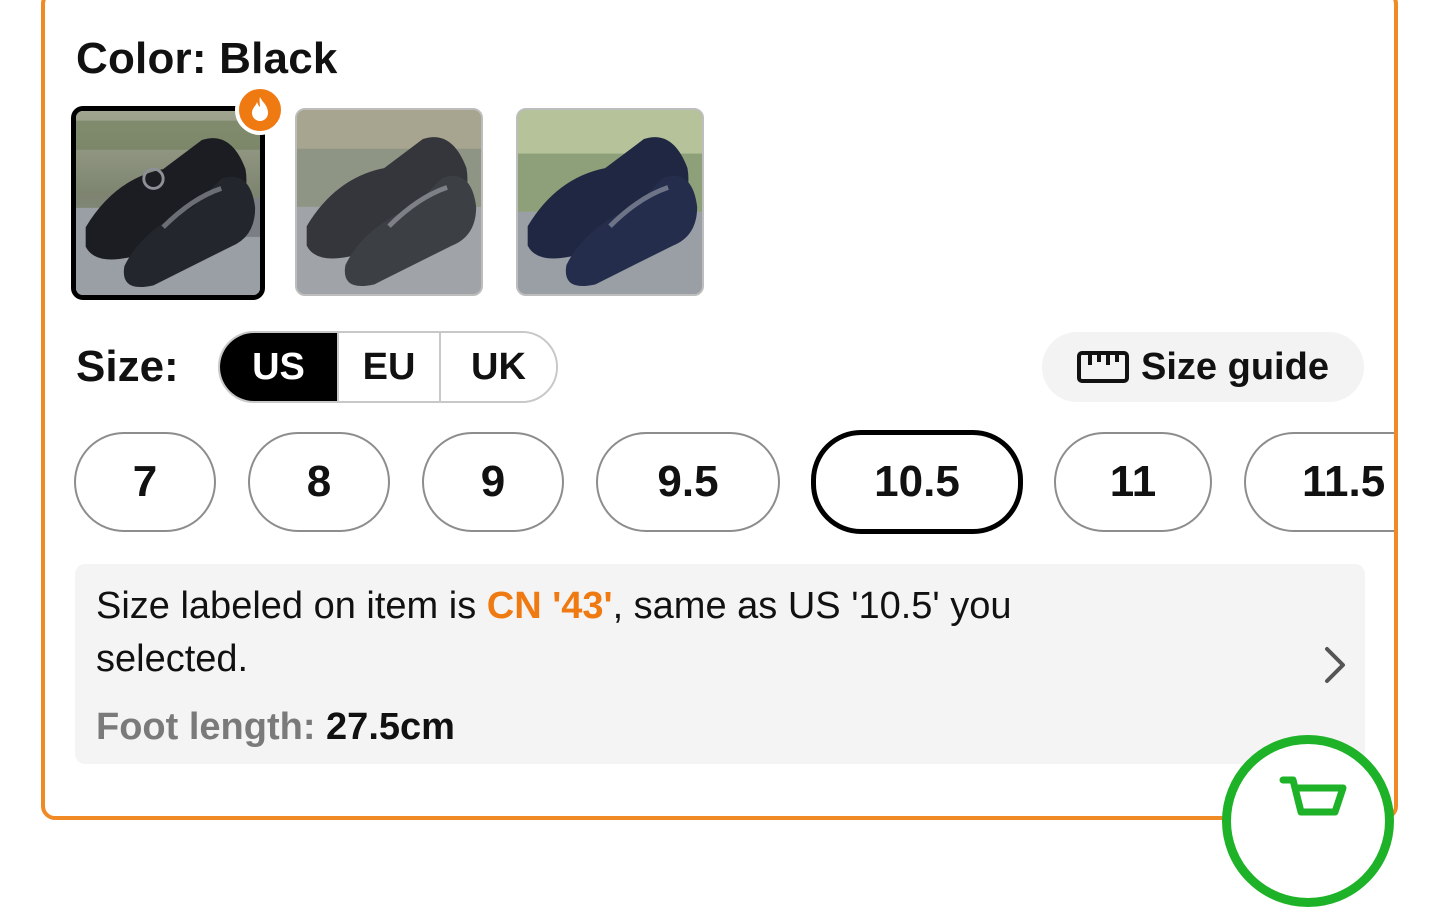 Image resolution: width=1440 pixels, height=907 pixels. What do you see at coordinates (145, 482) in the screenshot?
I see `size-option-7: 7` at bounding box center [145, 482].